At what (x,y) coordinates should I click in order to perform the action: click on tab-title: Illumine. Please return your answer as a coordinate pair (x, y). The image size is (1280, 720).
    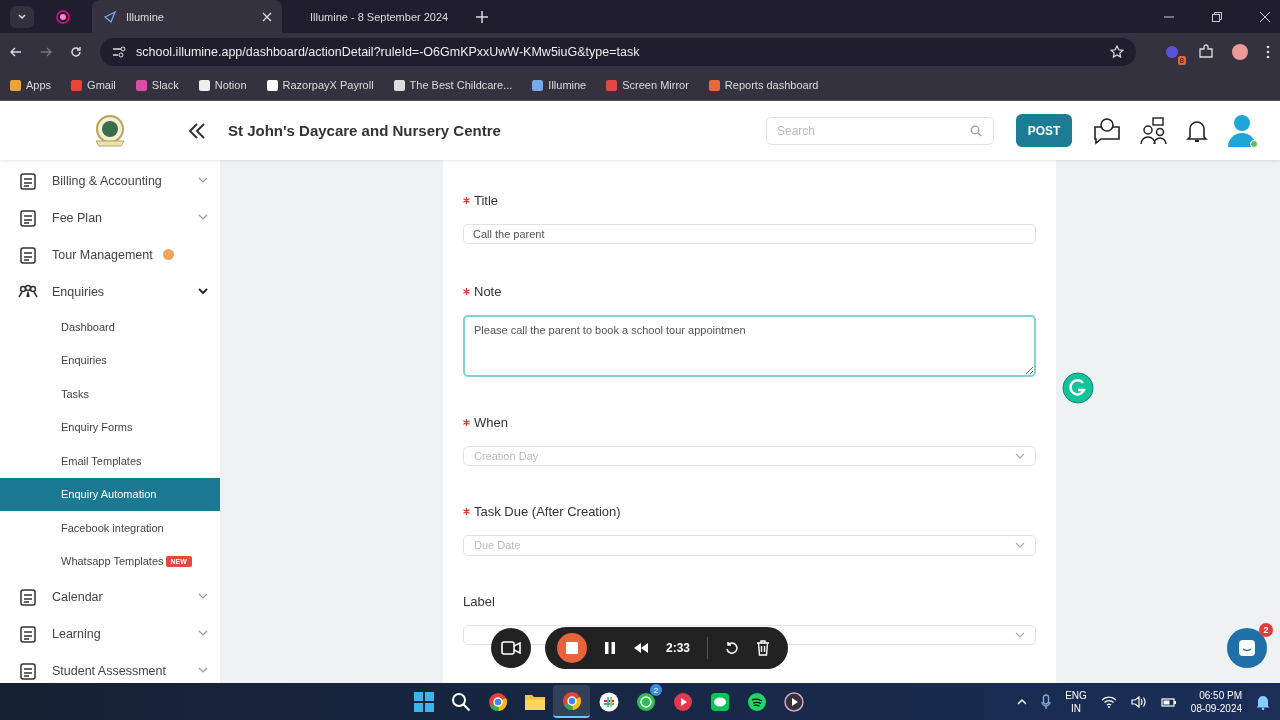
    Looking at the image, I should click on (145, 16).